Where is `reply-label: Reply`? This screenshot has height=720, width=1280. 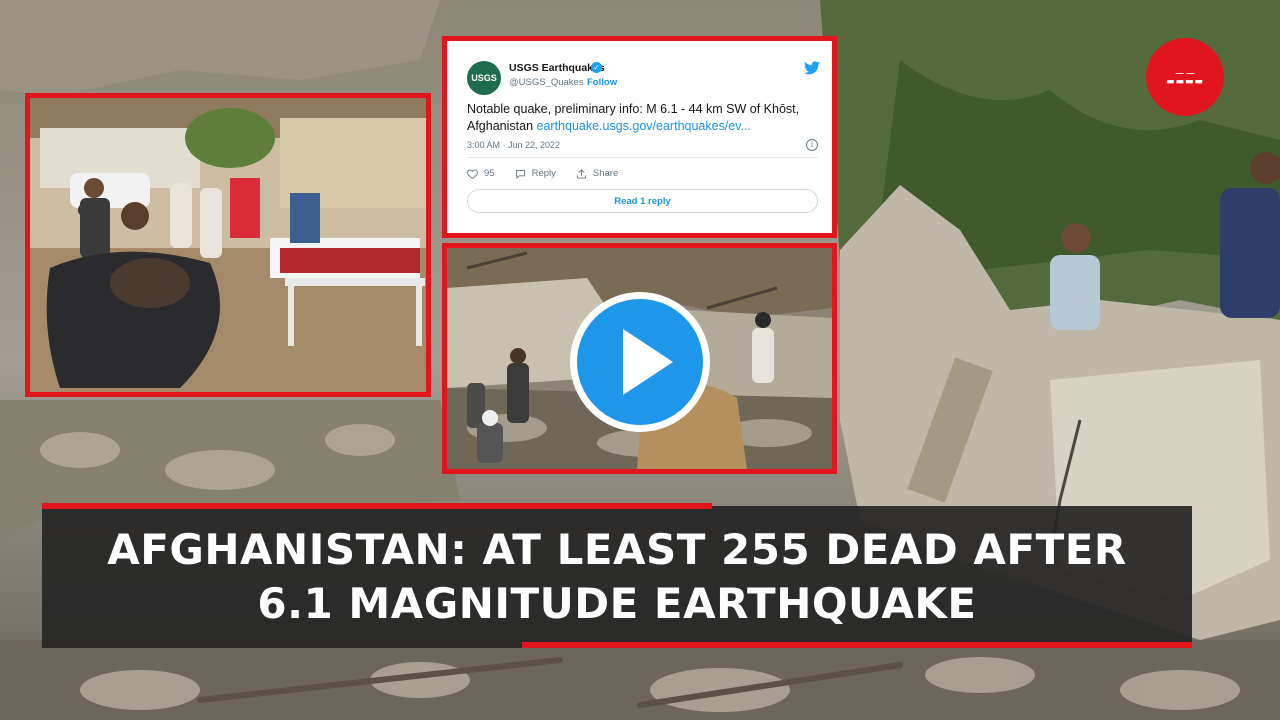 reply-label: Reply is located at coordinates (543, 173).